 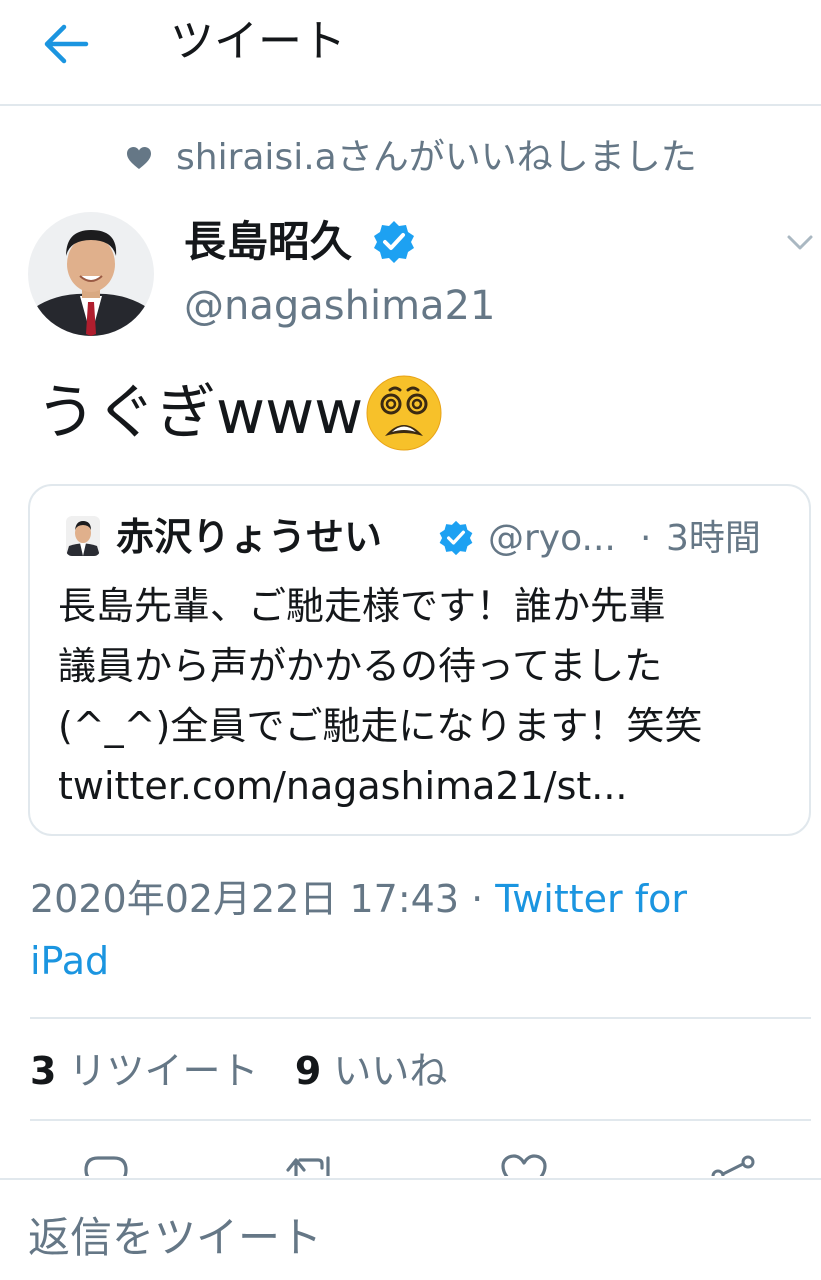 What do you see at coordinates (410, 53) in the screenshot?
I see `top-bar: ツイート` at bounding box center [410, 53].